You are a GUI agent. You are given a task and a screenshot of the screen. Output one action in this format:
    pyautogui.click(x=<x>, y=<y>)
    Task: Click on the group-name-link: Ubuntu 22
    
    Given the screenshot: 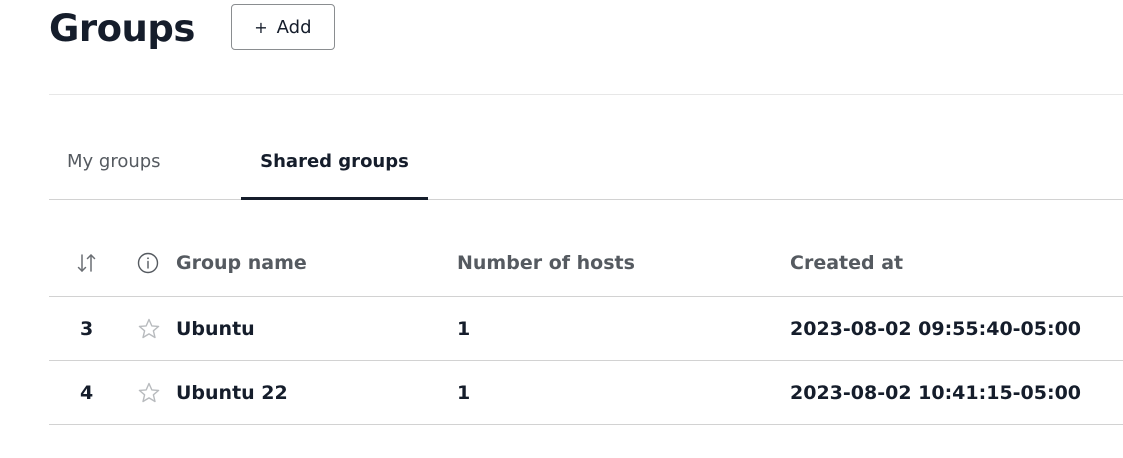 What is the action you would take?
    pyautogui.click(x=232, y=392)
    